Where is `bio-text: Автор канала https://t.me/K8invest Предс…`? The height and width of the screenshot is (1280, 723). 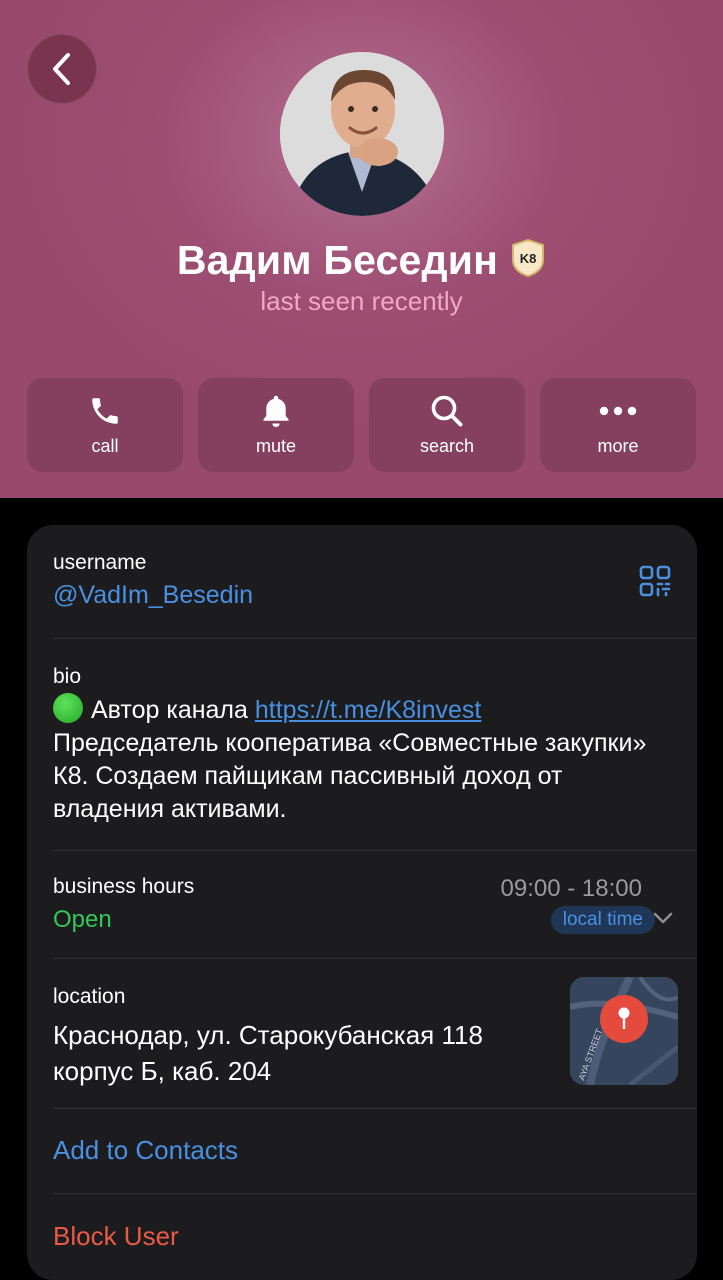 bio-text: Автор канала https://t.me/K8invest Предс… is located at coordinates (362, 759).